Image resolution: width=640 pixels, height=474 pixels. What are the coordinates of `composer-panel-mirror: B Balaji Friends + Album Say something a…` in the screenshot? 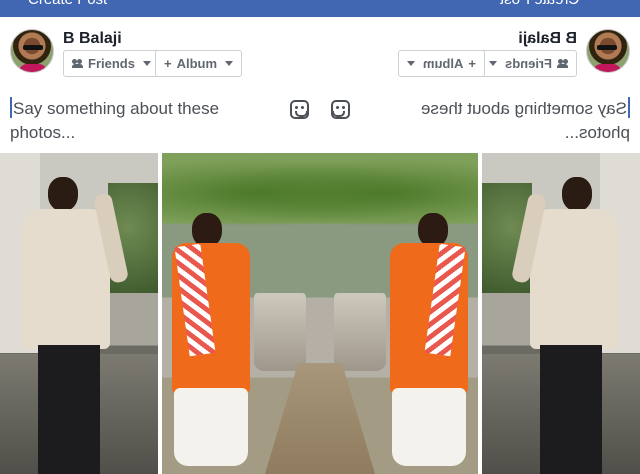 It's located at (480, 85).